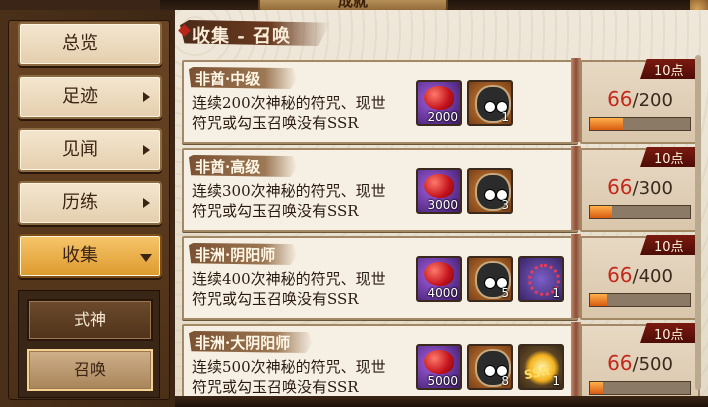  Describe the element at coordinates (490, 191) in the screenshot. I see `daruma-icon: 3` at that location.